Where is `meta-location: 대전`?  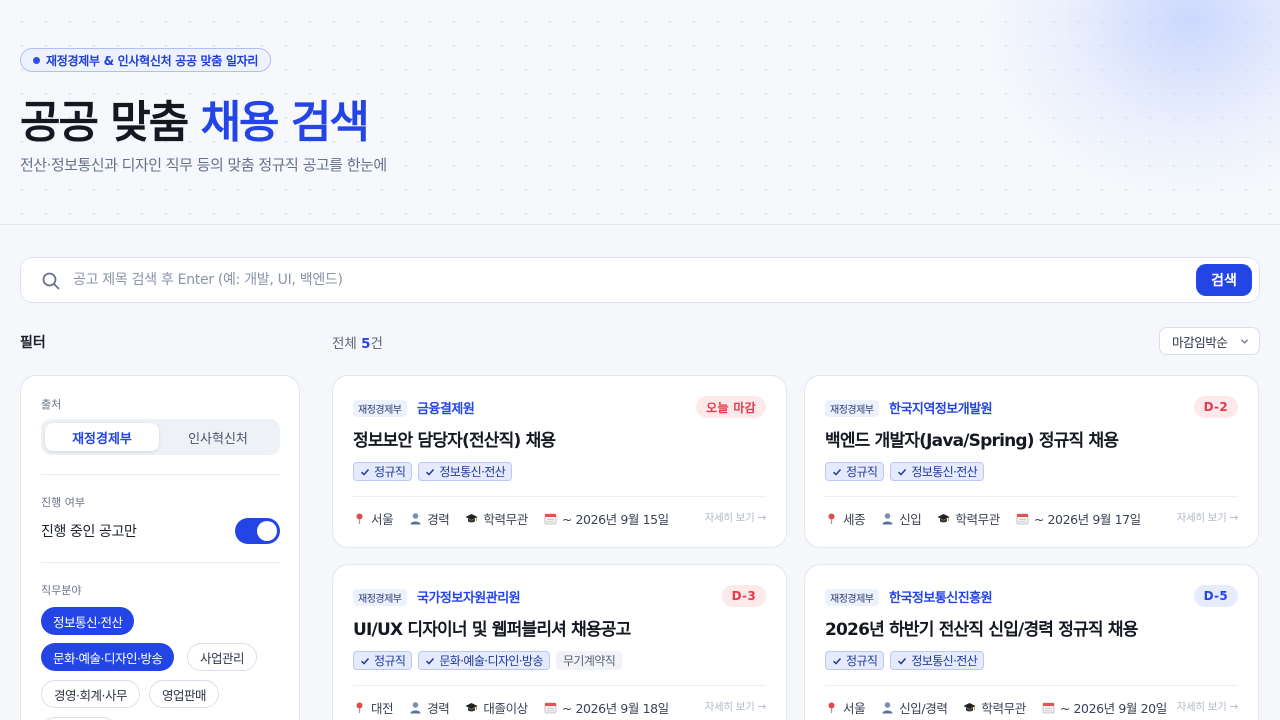 meta-location: 대전 is located at coordinates (373, 707).